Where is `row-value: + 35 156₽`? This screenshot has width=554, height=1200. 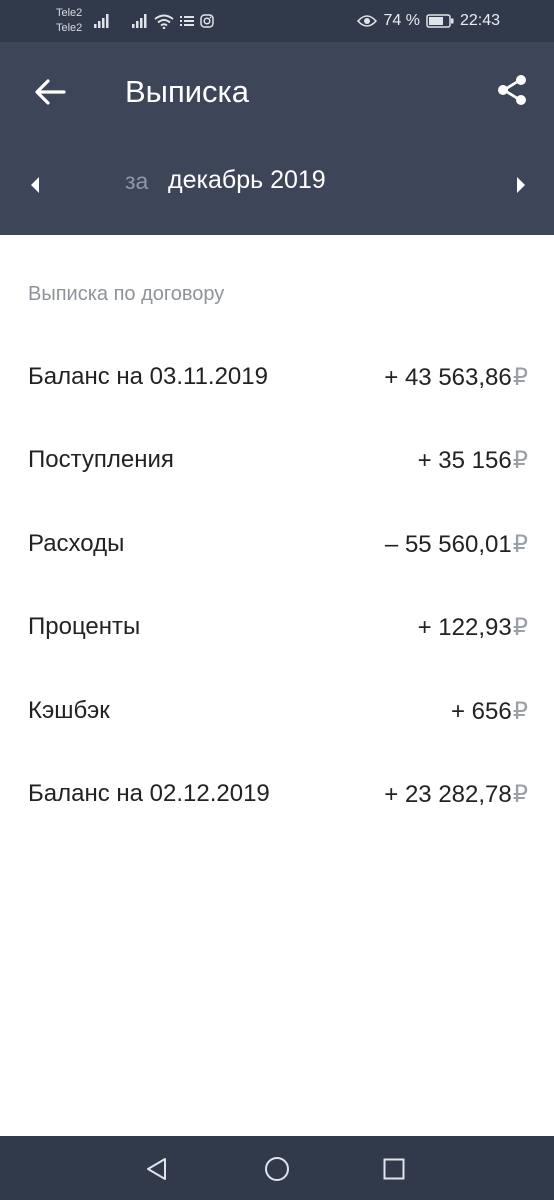
row-value: + 35 156₽ is located at coordinates (473, 460).